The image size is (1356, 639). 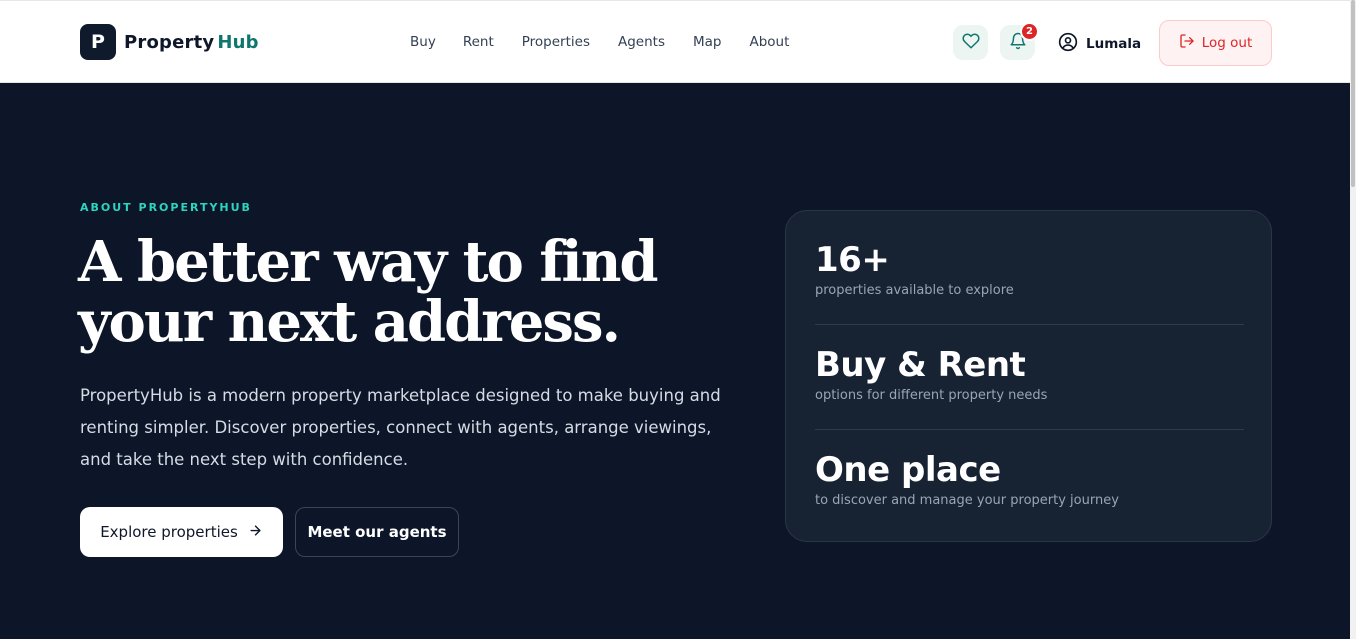 I want to click on site-logo: P Property Hub, so click(x=169, y=42).